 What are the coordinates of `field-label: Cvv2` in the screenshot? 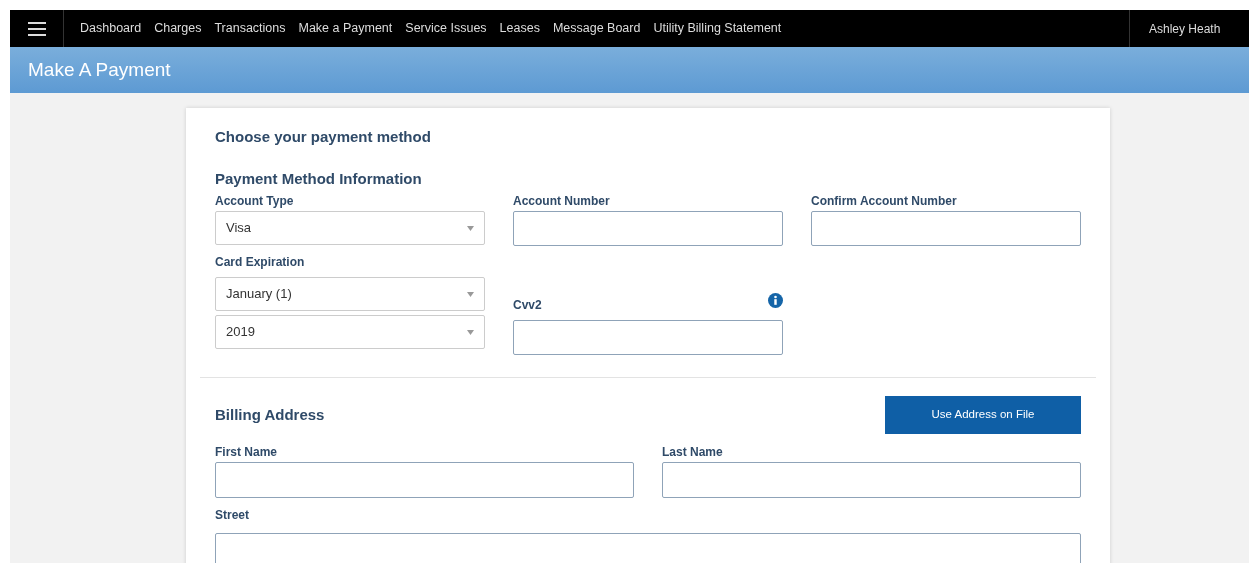 It's located at (527, 305).